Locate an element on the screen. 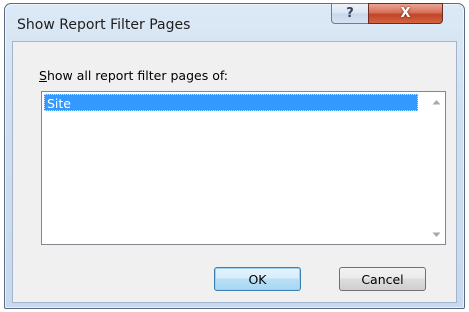 This screenshot has height=312, width=469. ok-button: OK is located at coordinates (257, 279).